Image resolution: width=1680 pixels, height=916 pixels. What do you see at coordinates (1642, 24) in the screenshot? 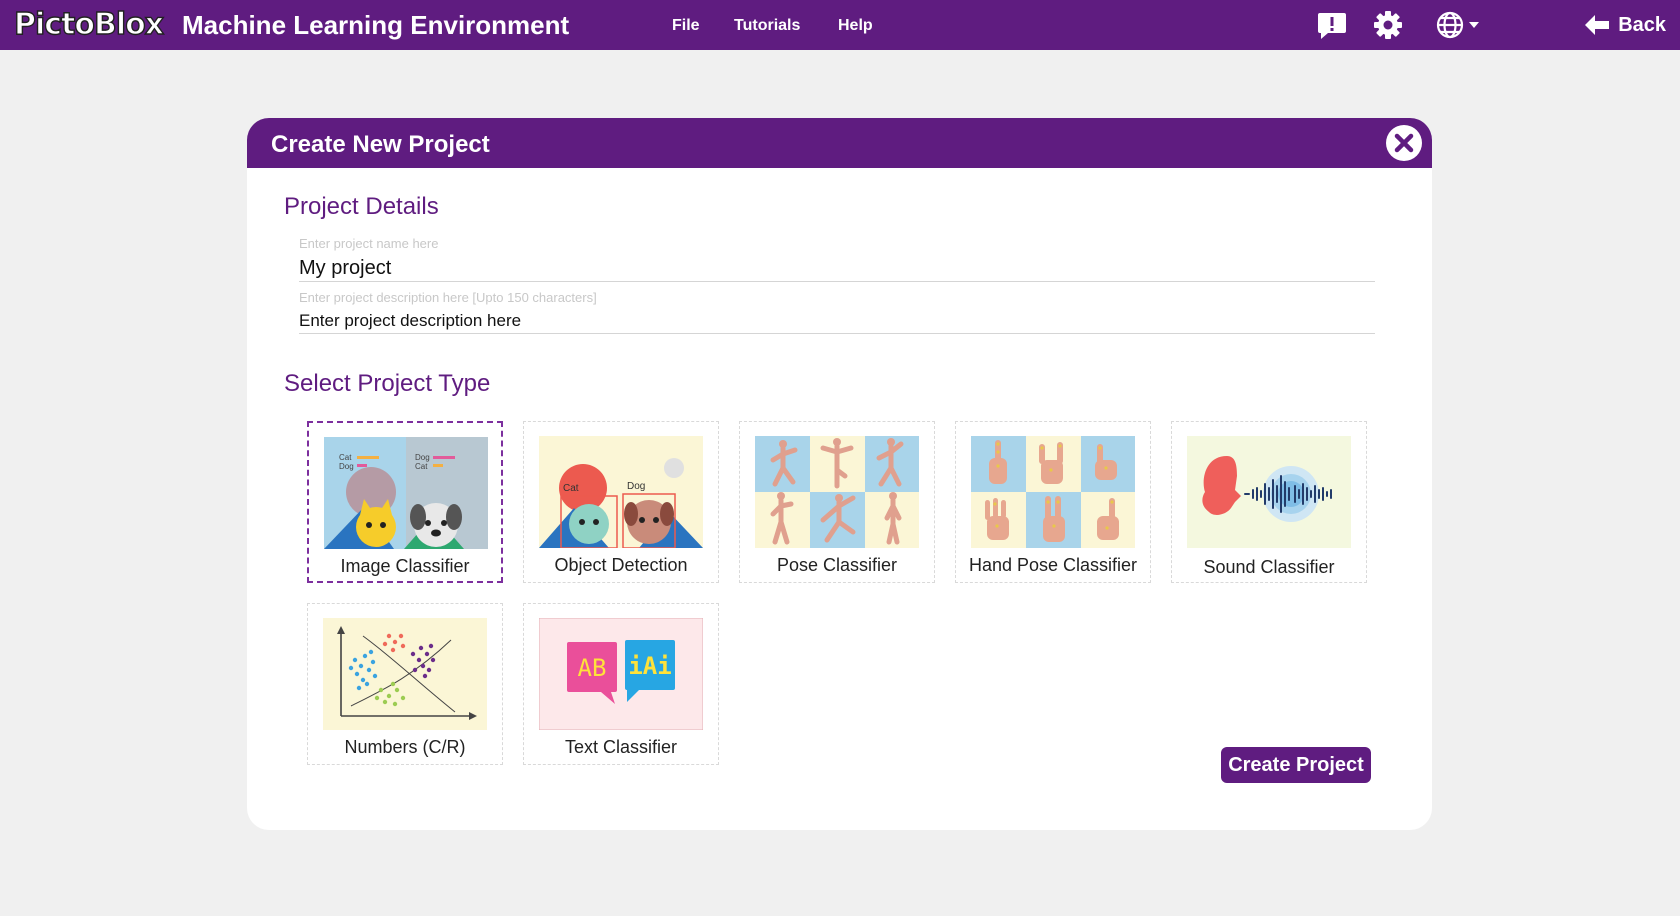
I see `back-label: Back` at bounding box center [1642, 24].